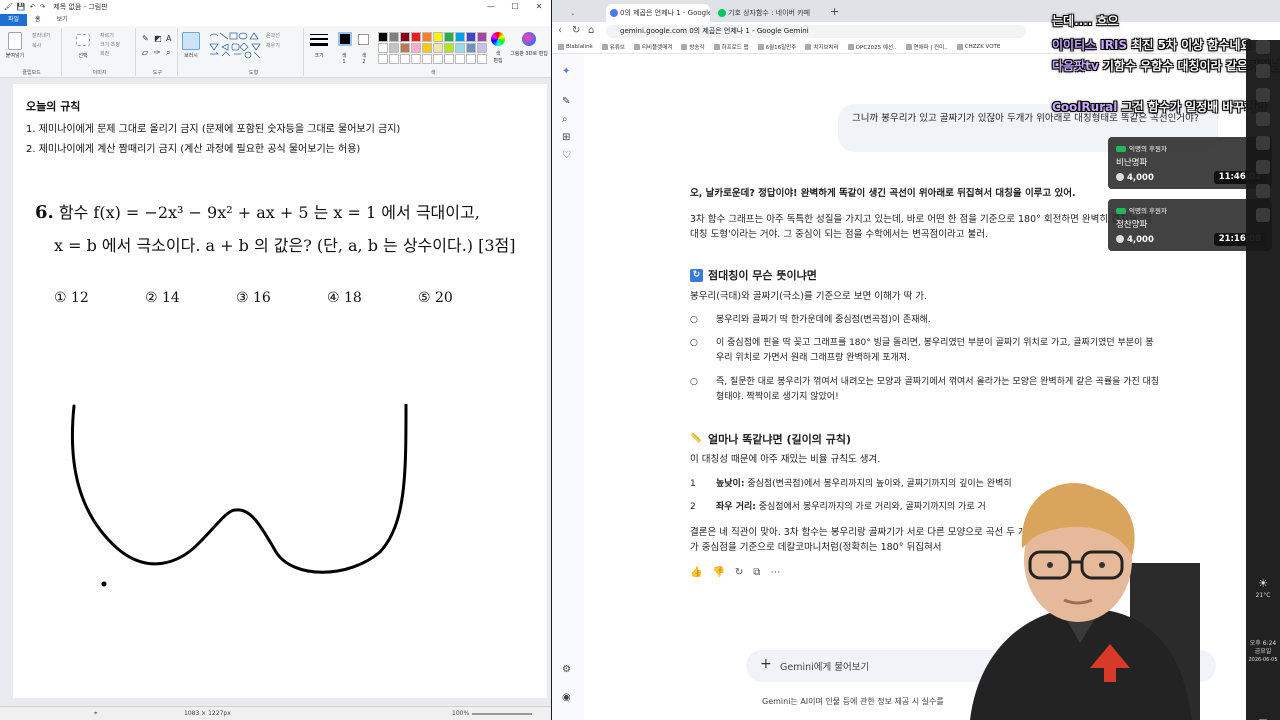  I want to click on more-options-icon: ⋯, so click(775, 572).